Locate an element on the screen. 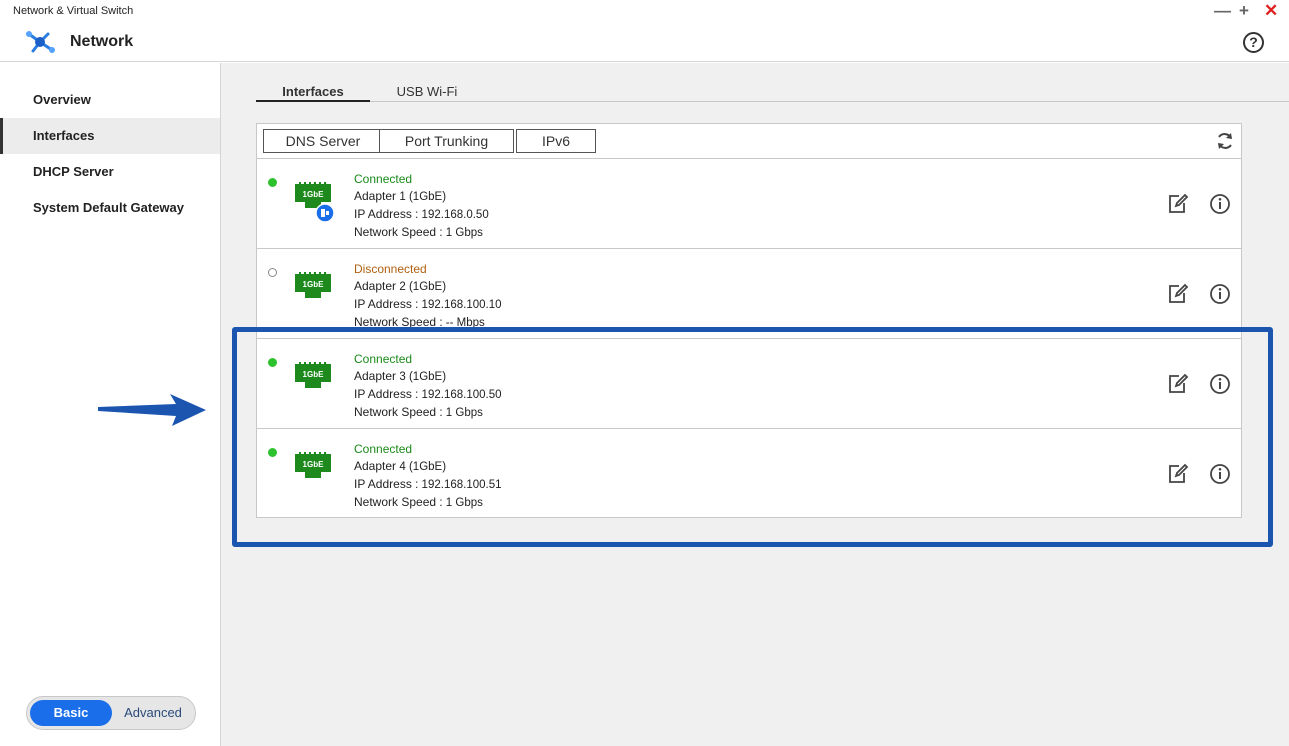  interfaces-toolbar: DNS Server Port Trunking IPv6 is located at coordinates (749, 141).